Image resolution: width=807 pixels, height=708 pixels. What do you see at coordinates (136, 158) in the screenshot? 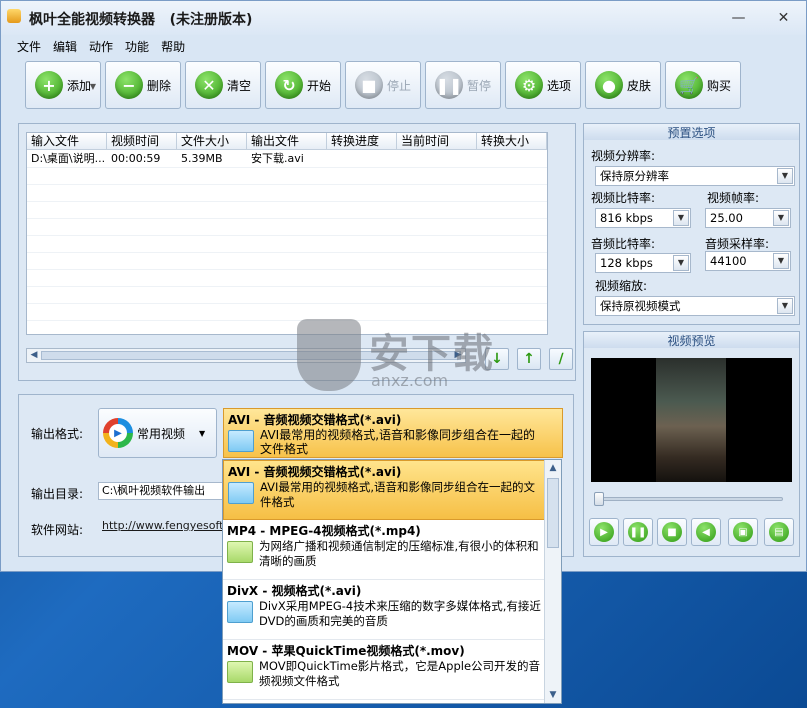
I see `table-cell: 00:00:59` at bounding box center [136, 158].